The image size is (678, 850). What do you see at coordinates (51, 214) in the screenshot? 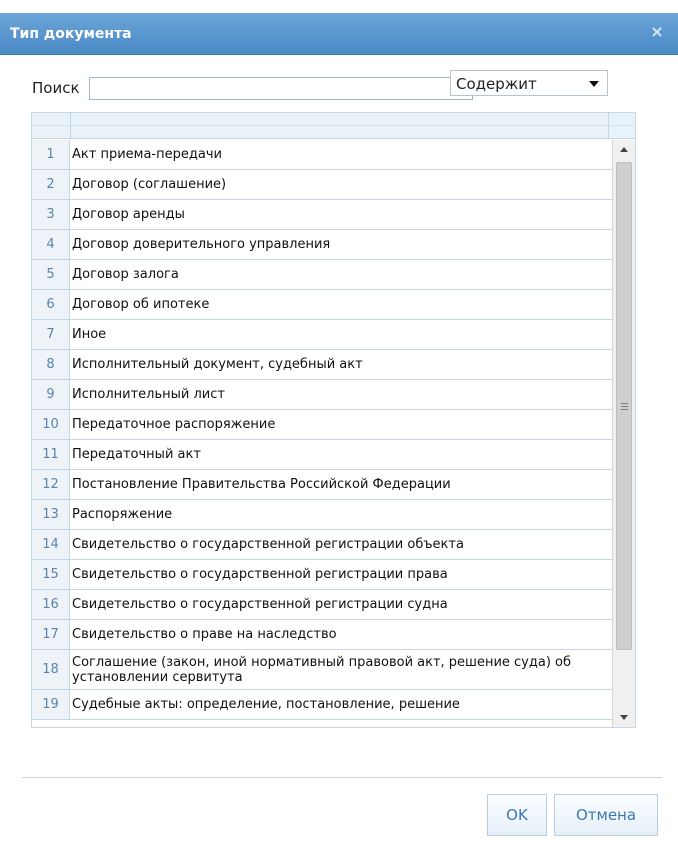
I see `row-number: 3` at bounding box center [51, 214].